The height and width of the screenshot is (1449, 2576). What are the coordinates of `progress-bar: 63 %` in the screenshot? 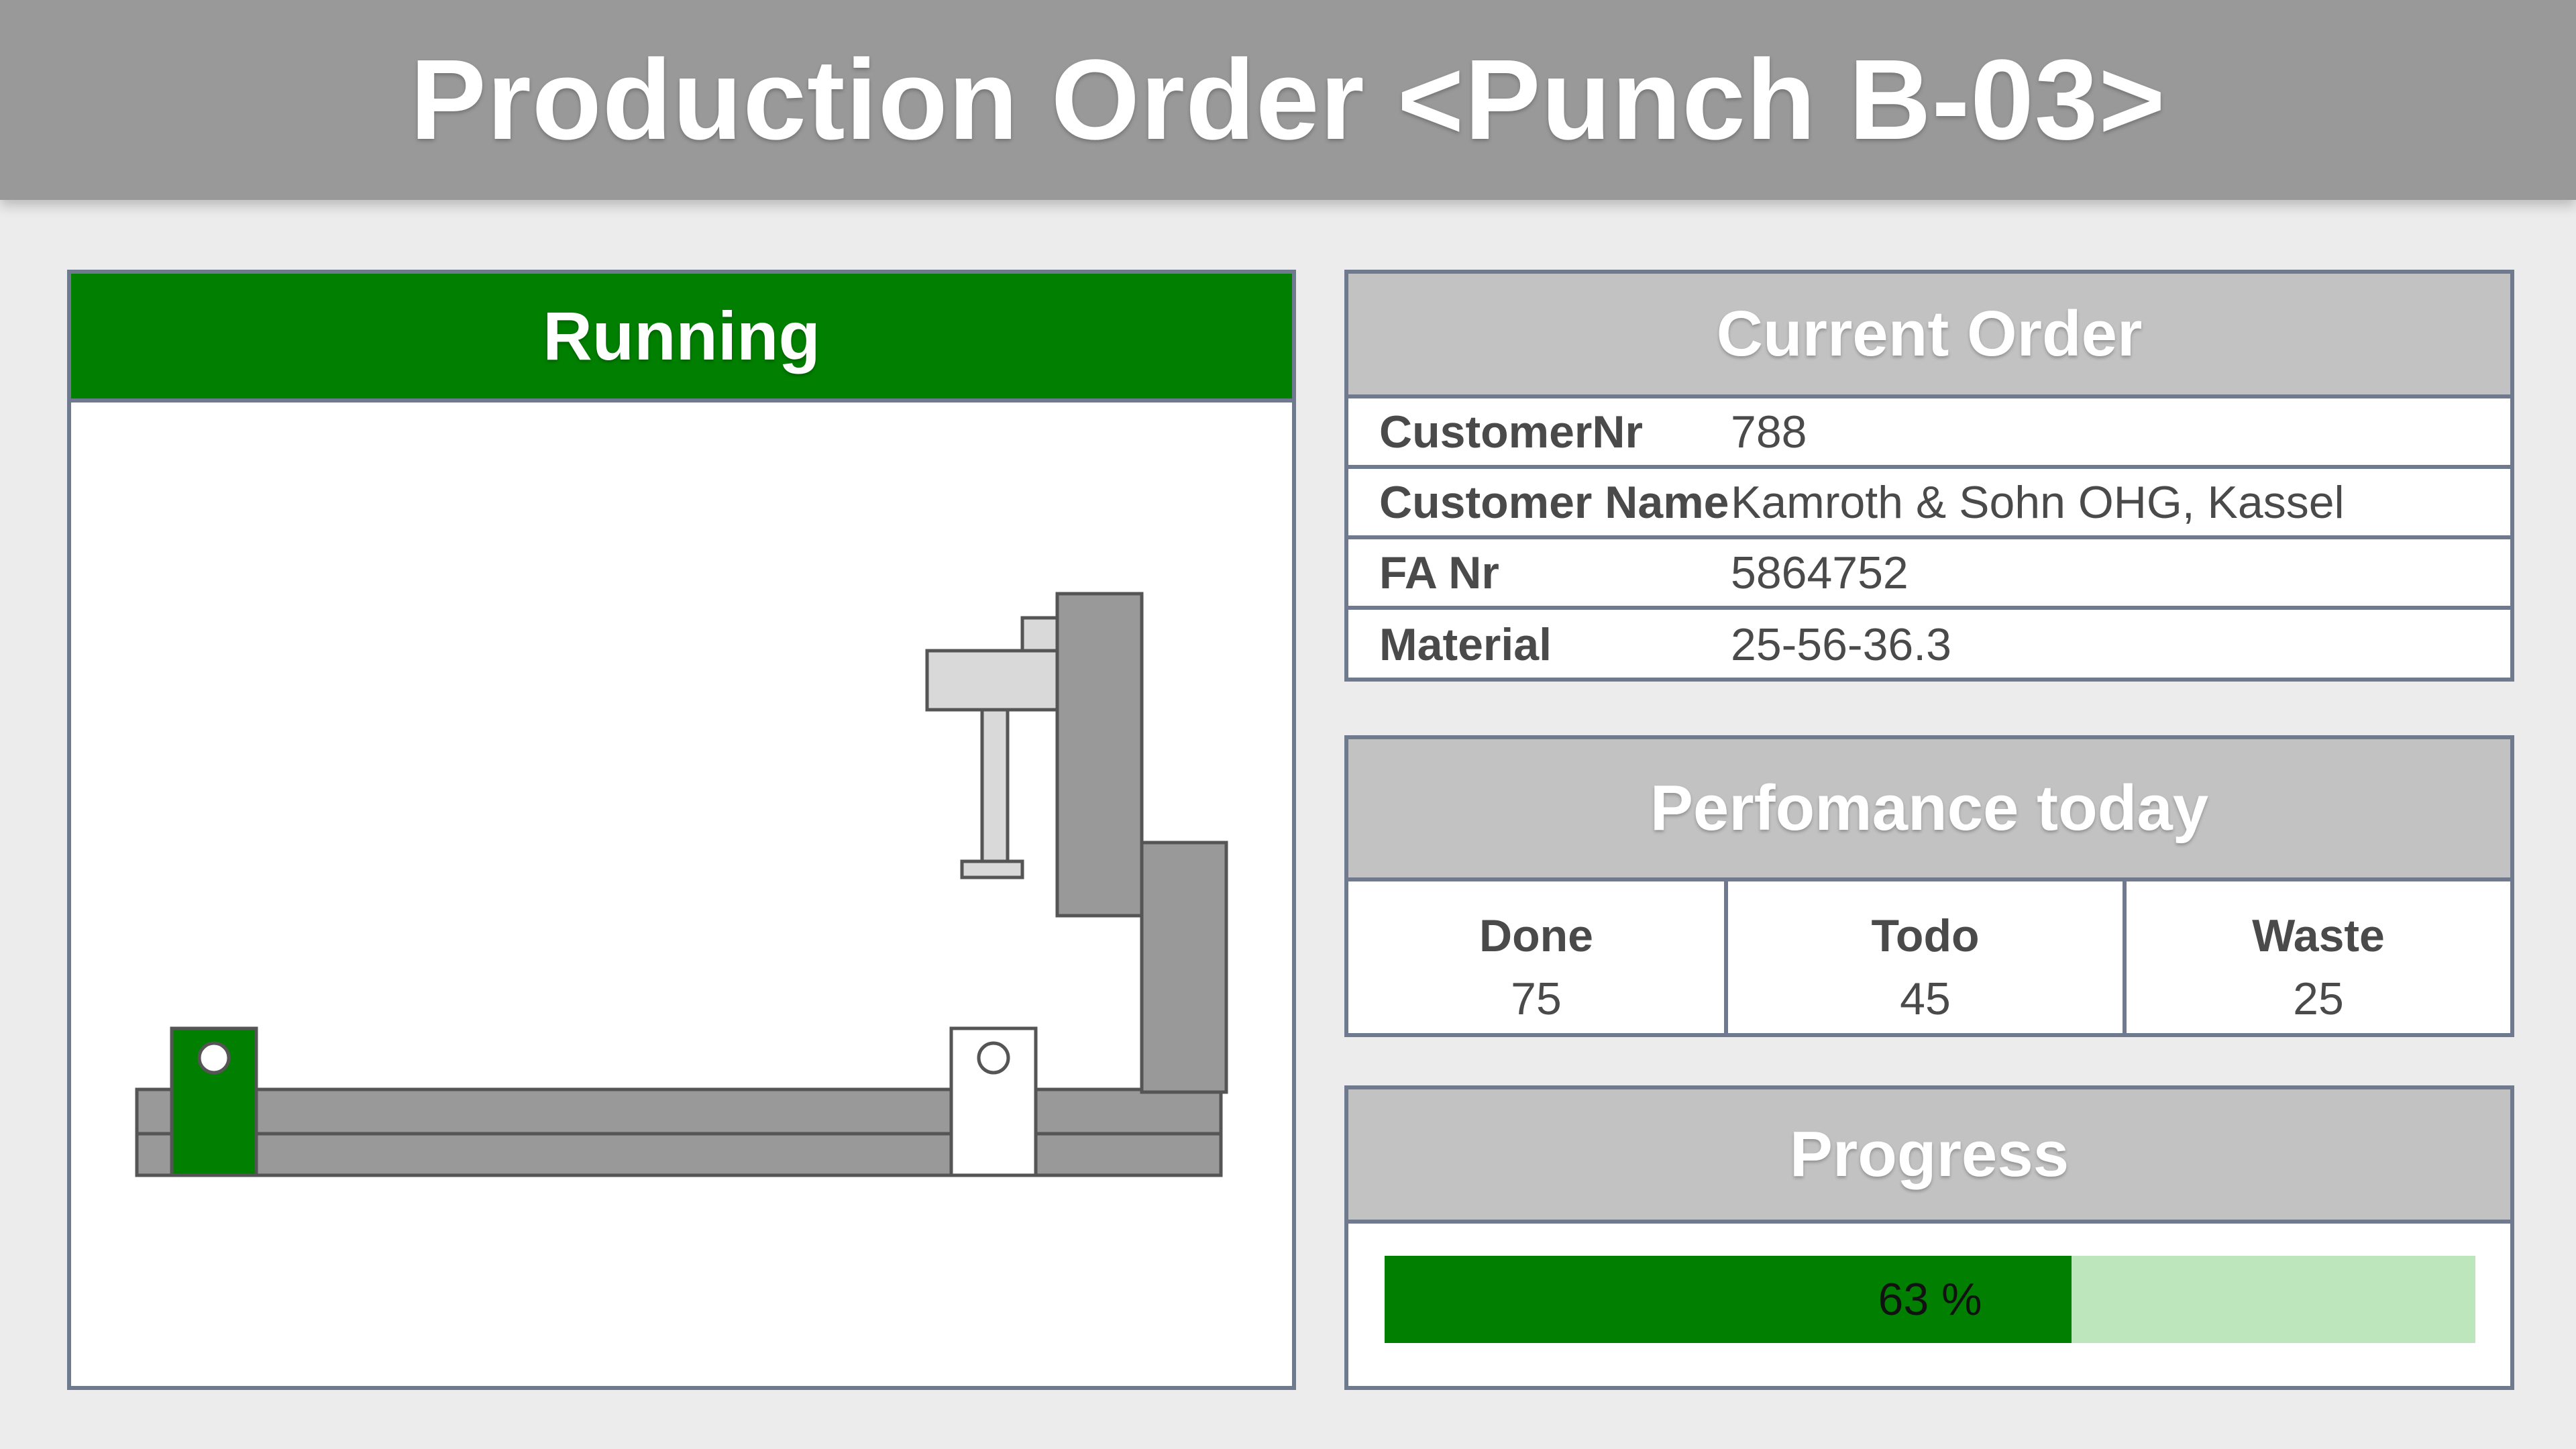 It's located at (1930, 1299).